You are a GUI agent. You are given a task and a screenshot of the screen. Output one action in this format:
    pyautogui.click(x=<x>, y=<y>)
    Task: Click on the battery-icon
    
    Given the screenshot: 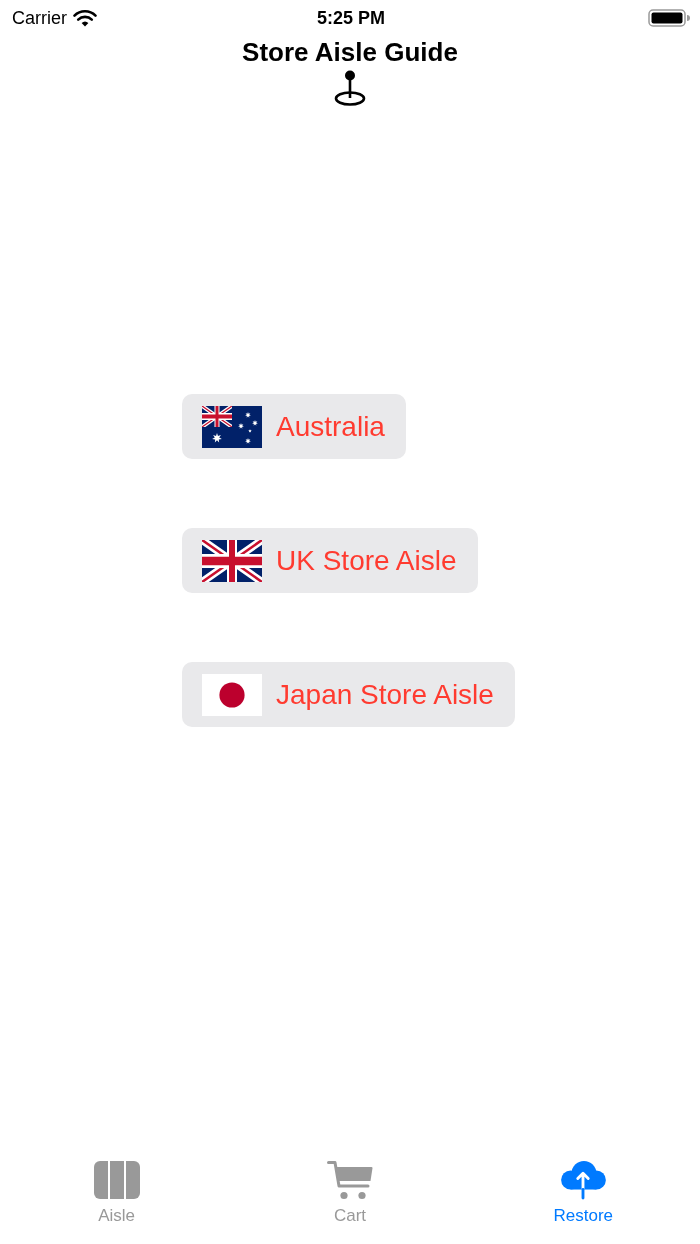 What is the action you would take?
    pyautogui.click(x=669, y=18)
    